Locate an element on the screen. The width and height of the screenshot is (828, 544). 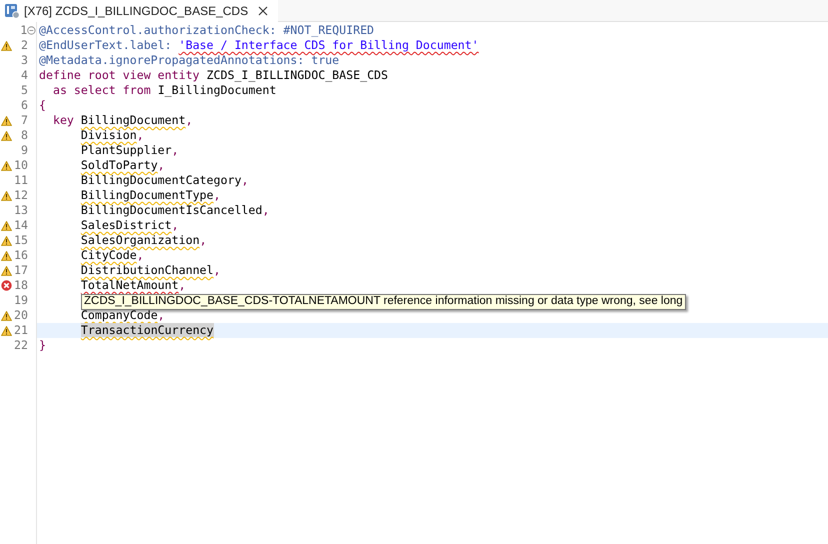
code-line: as select from I_BillingDocument is located at coordinates (164, 90).